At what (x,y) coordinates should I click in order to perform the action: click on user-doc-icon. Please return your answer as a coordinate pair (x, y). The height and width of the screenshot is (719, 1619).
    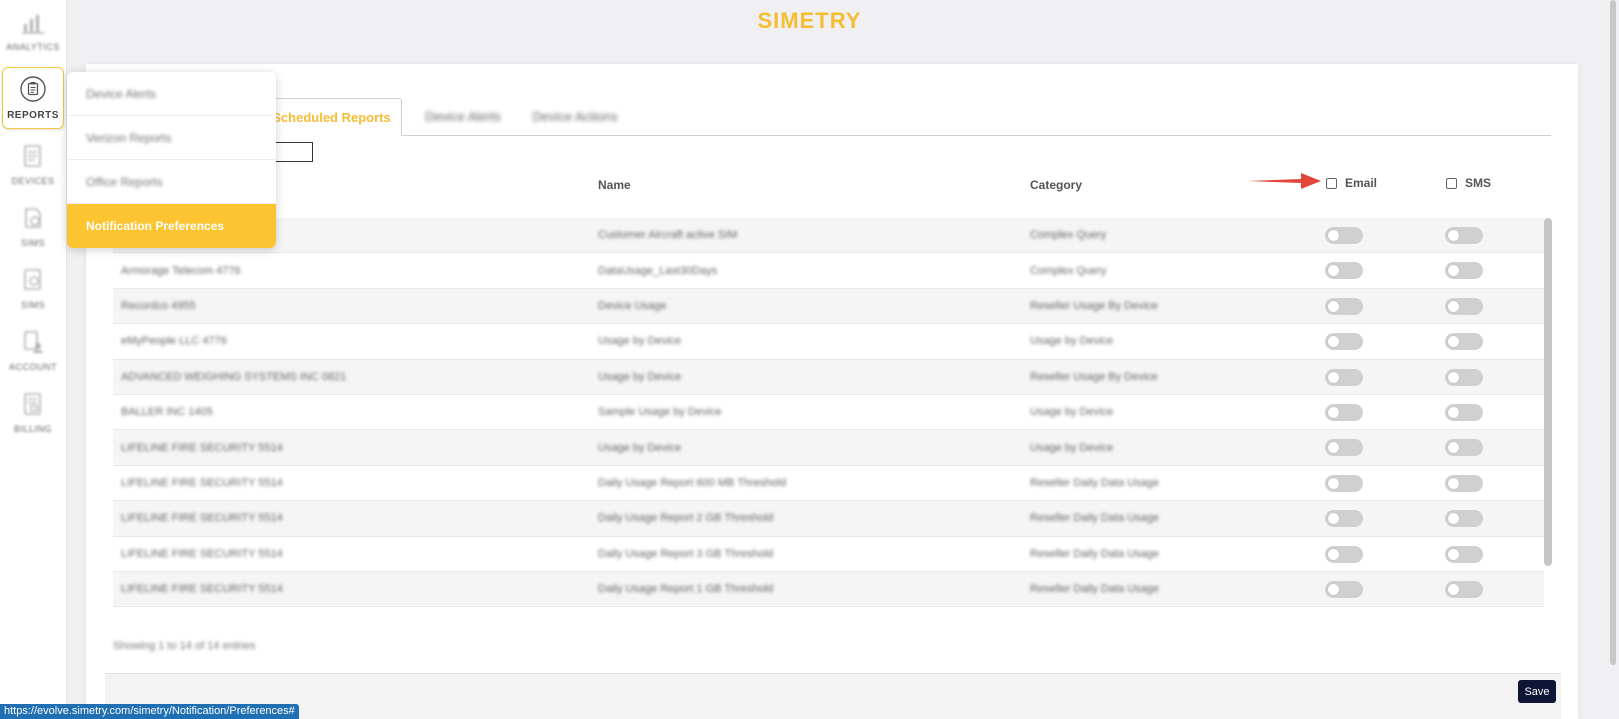
    Looking at the image, I should click on (33, 342).